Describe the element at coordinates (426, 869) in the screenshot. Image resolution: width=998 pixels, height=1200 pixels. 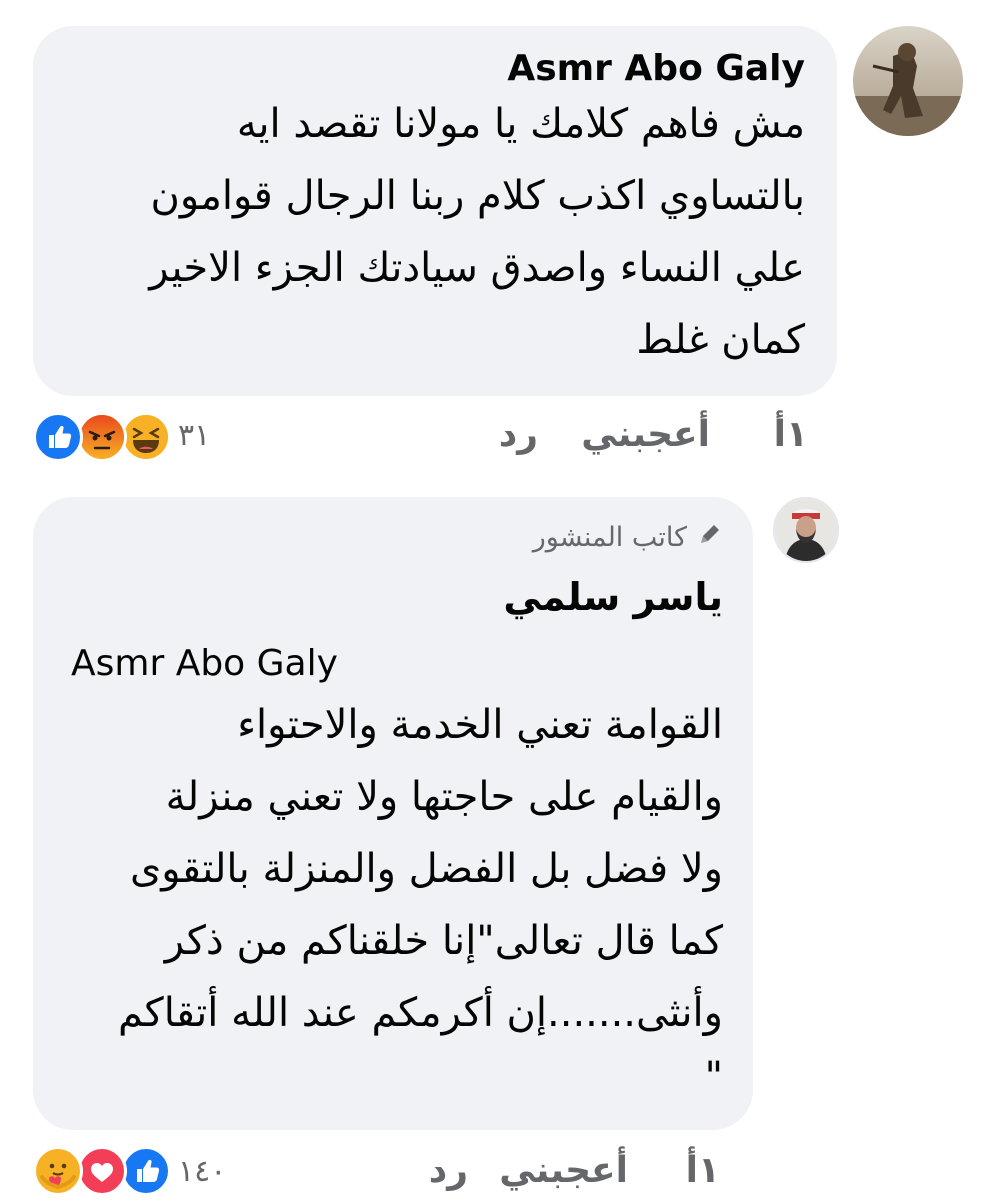
I see `comment-line: ولا فضل بل الفضل والمنزلة بالتقوى` at that location.